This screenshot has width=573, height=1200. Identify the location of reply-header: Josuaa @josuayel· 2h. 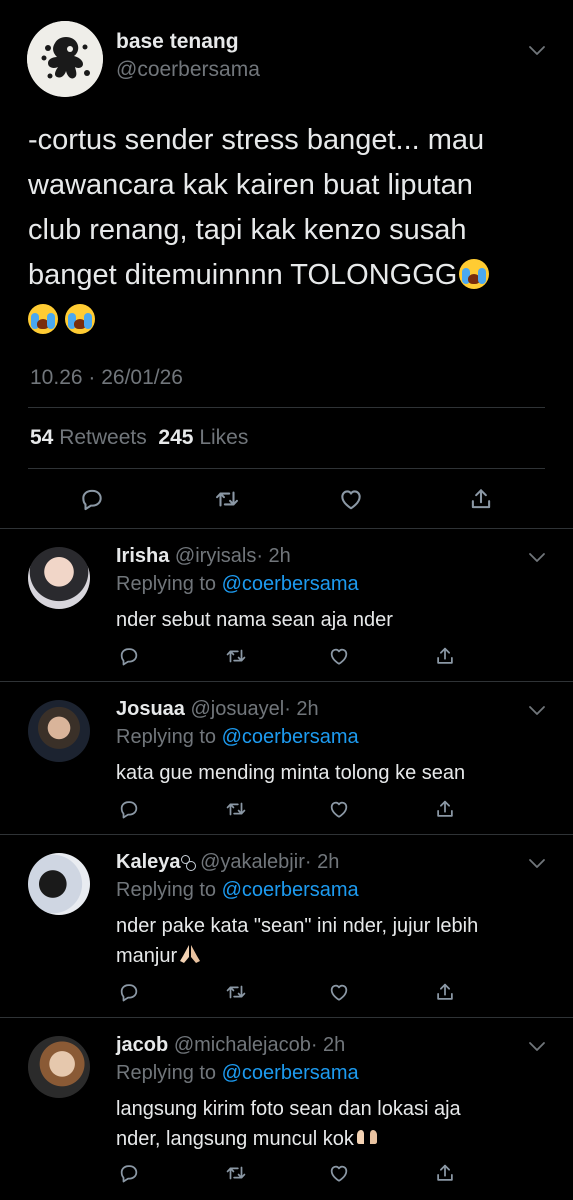
(217, 709).